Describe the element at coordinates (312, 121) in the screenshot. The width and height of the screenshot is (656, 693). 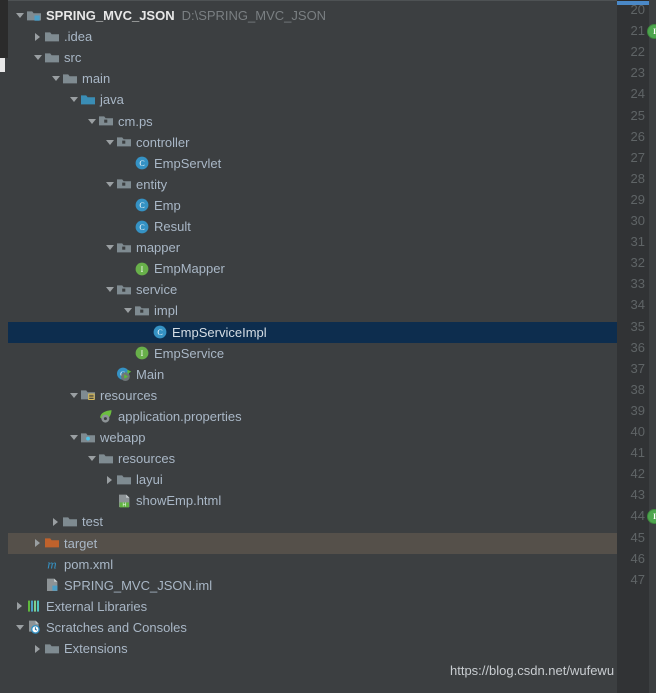
I see `tree-row: cm.ps` at that location.